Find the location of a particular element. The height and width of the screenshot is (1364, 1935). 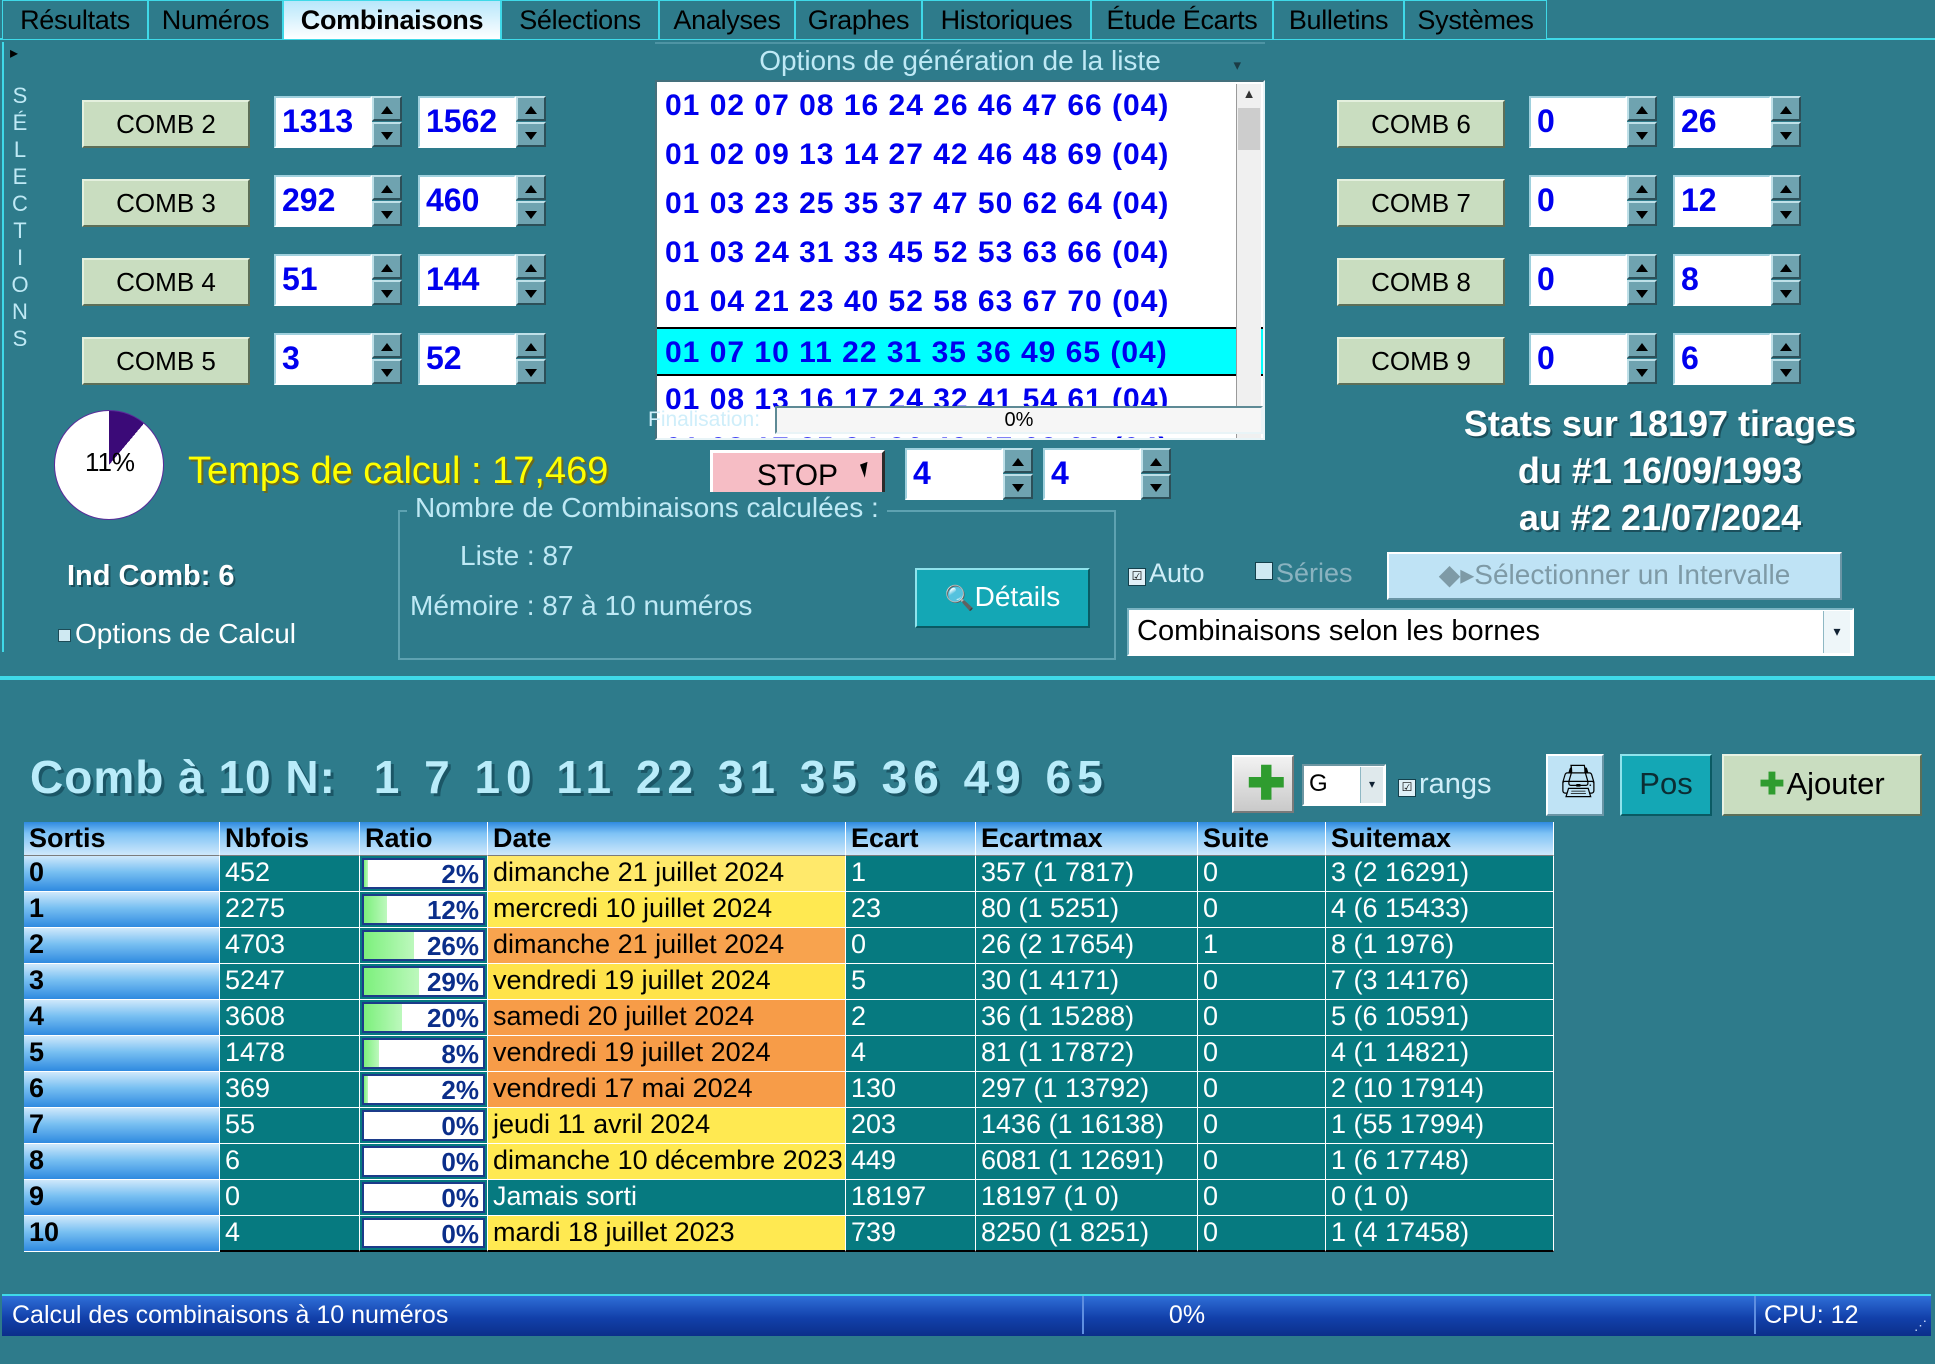

pos-button: Pos is located at coordinates (1666, 785).